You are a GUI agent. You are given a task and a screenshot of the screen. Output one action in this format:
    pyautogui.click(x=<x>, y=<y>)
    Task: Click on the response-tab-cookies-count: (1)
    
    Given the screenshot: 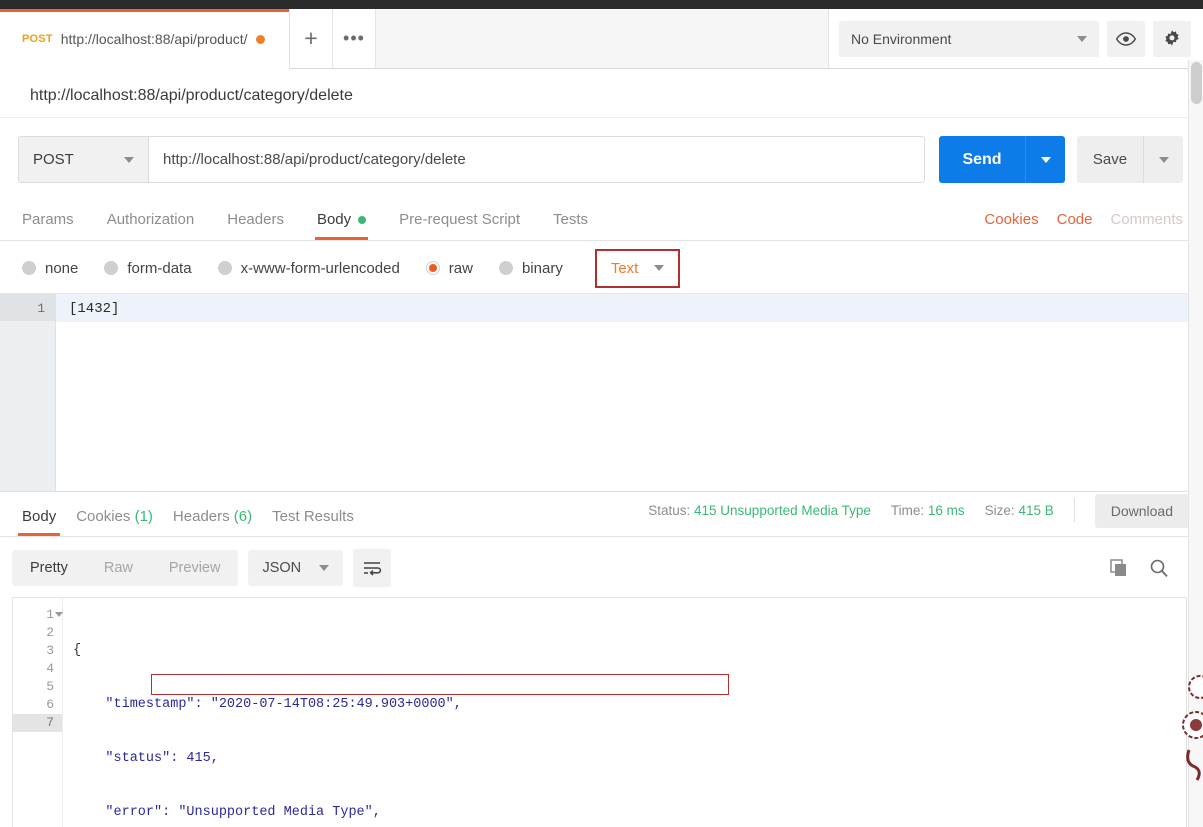 What is the action you would take?
    pyautogui.click(x=143, y=516)
    